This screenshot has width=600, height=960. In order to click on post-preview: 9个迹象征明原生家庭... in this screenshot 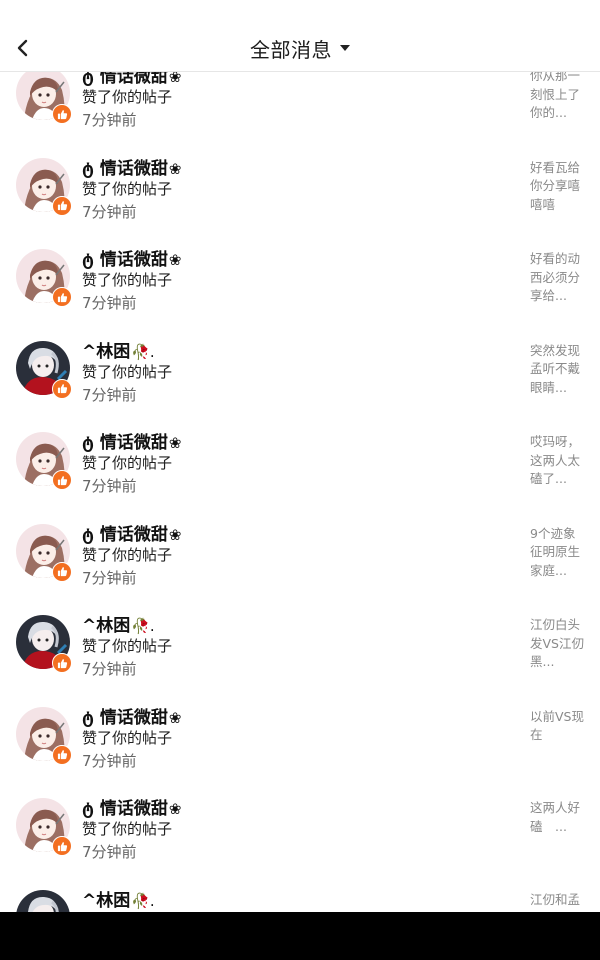, I will do `click(558, 553)`.